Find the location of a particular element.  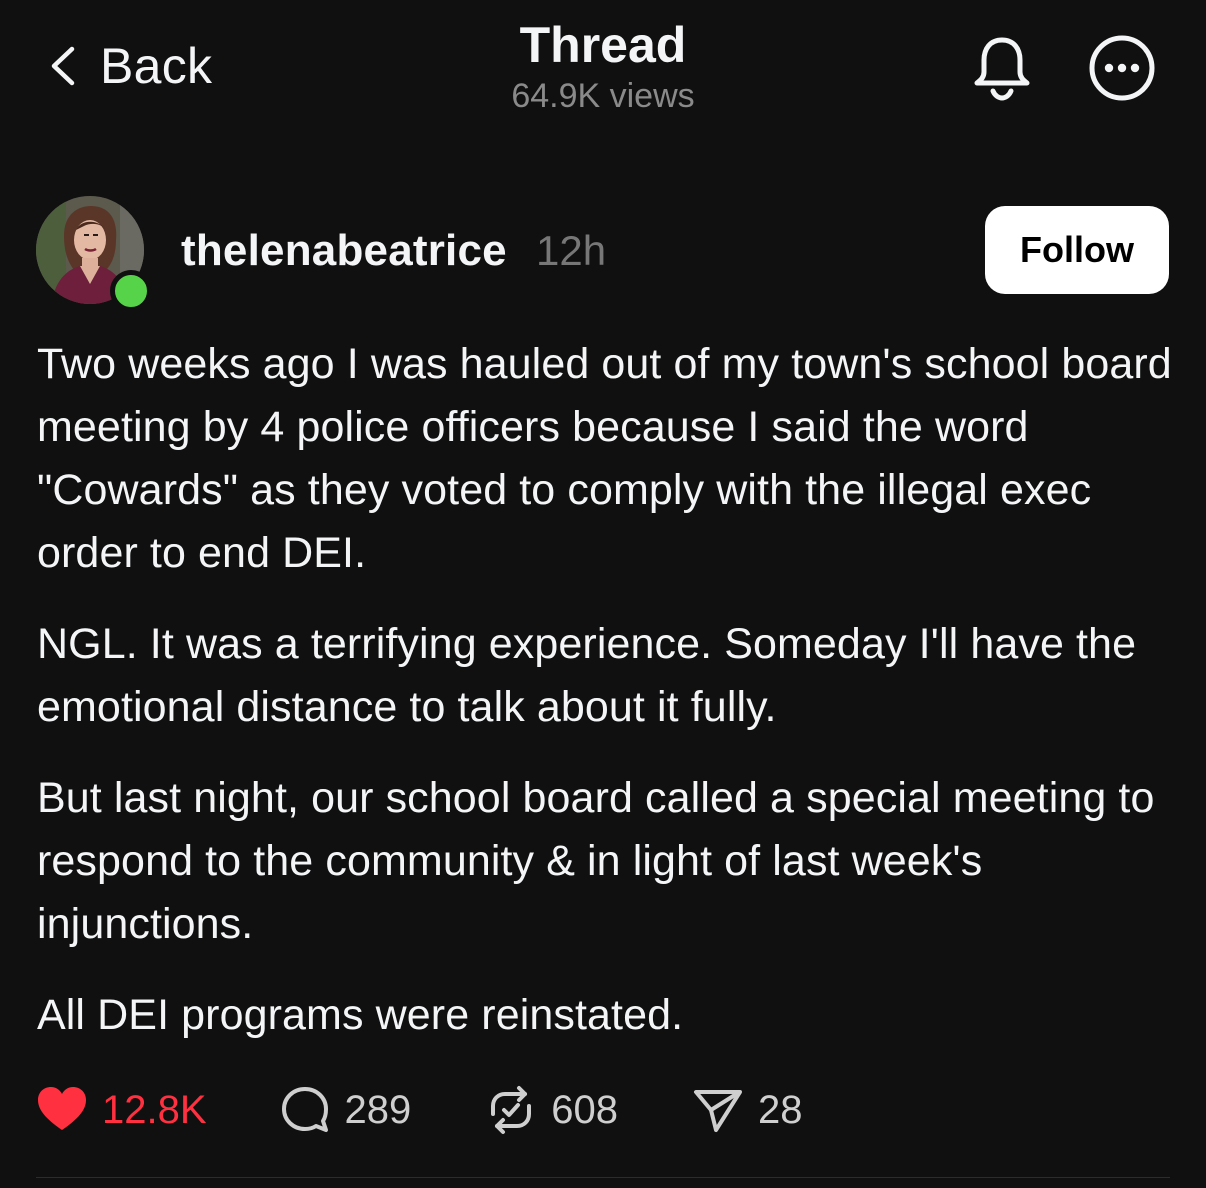

heart-icon is located at coordinates (62, 1108).